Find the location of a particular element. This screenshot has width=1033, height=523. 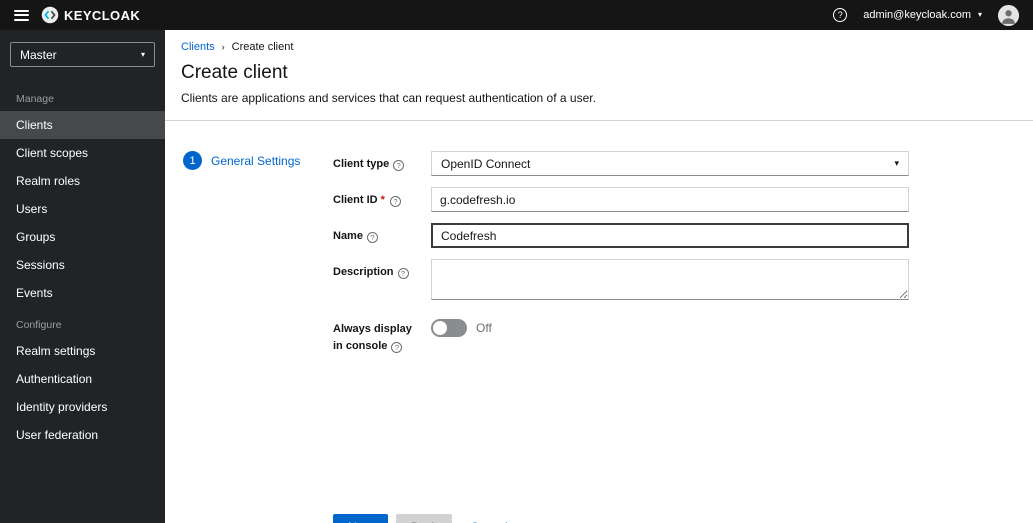

sidebar-item-authentication: Authentication is located at coordinates (82, 379).